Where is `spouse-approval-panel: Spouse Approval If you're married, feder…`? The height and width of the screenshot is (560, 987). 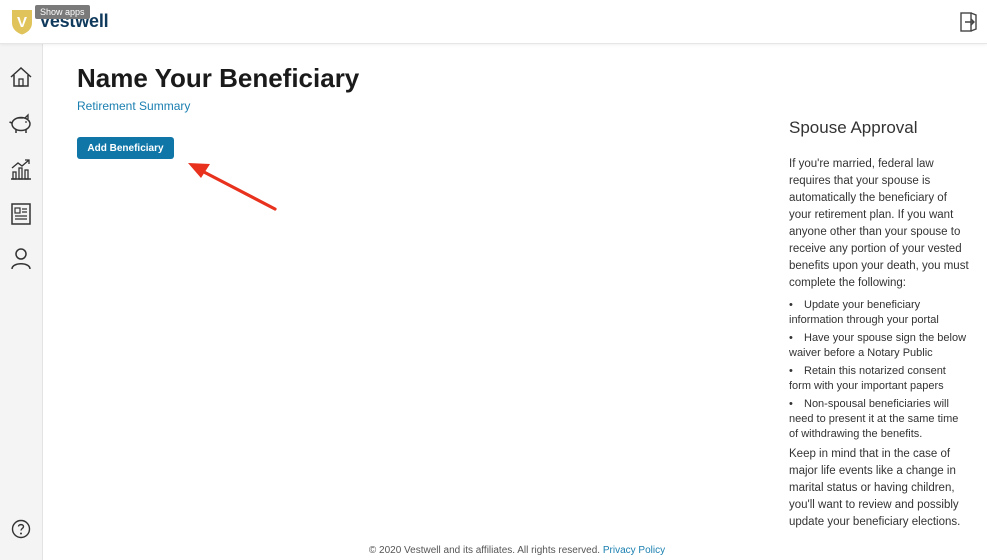
spouse-approval-panel: Spouse Approval If you're married, feder… is located at coordinates (879, 324).